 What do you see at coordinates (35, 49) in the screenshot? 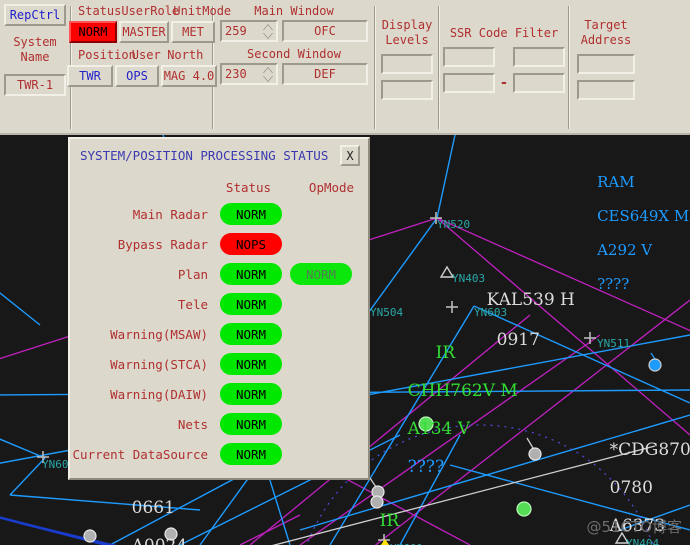
I see `system-name-label: System Name` at bounding box center [35, 49].